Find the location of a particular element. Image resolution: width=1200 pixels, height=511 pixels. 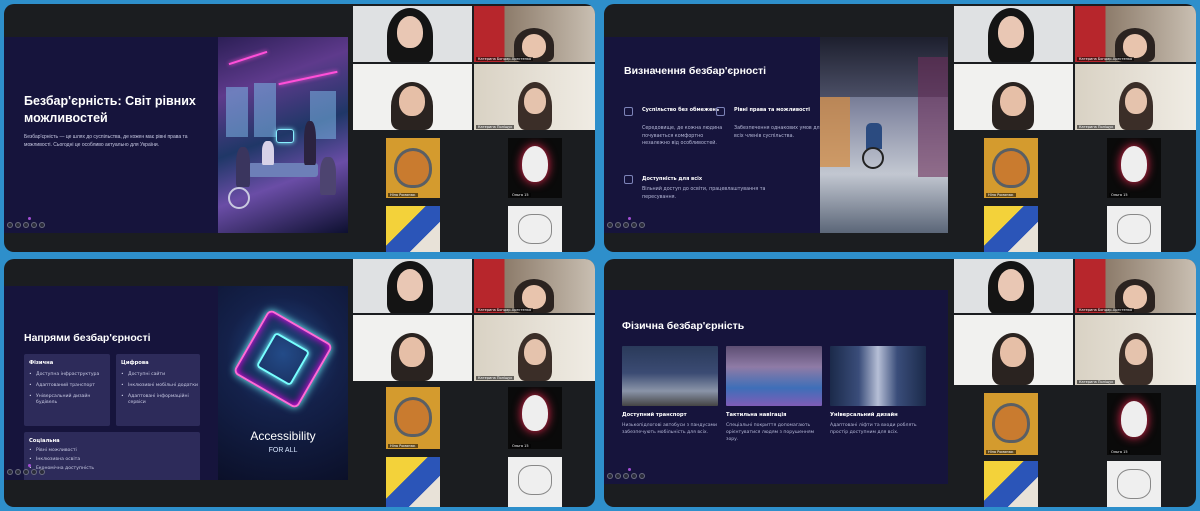

list-item: Доступна інфраструктура is located at coordinates (69, 375).